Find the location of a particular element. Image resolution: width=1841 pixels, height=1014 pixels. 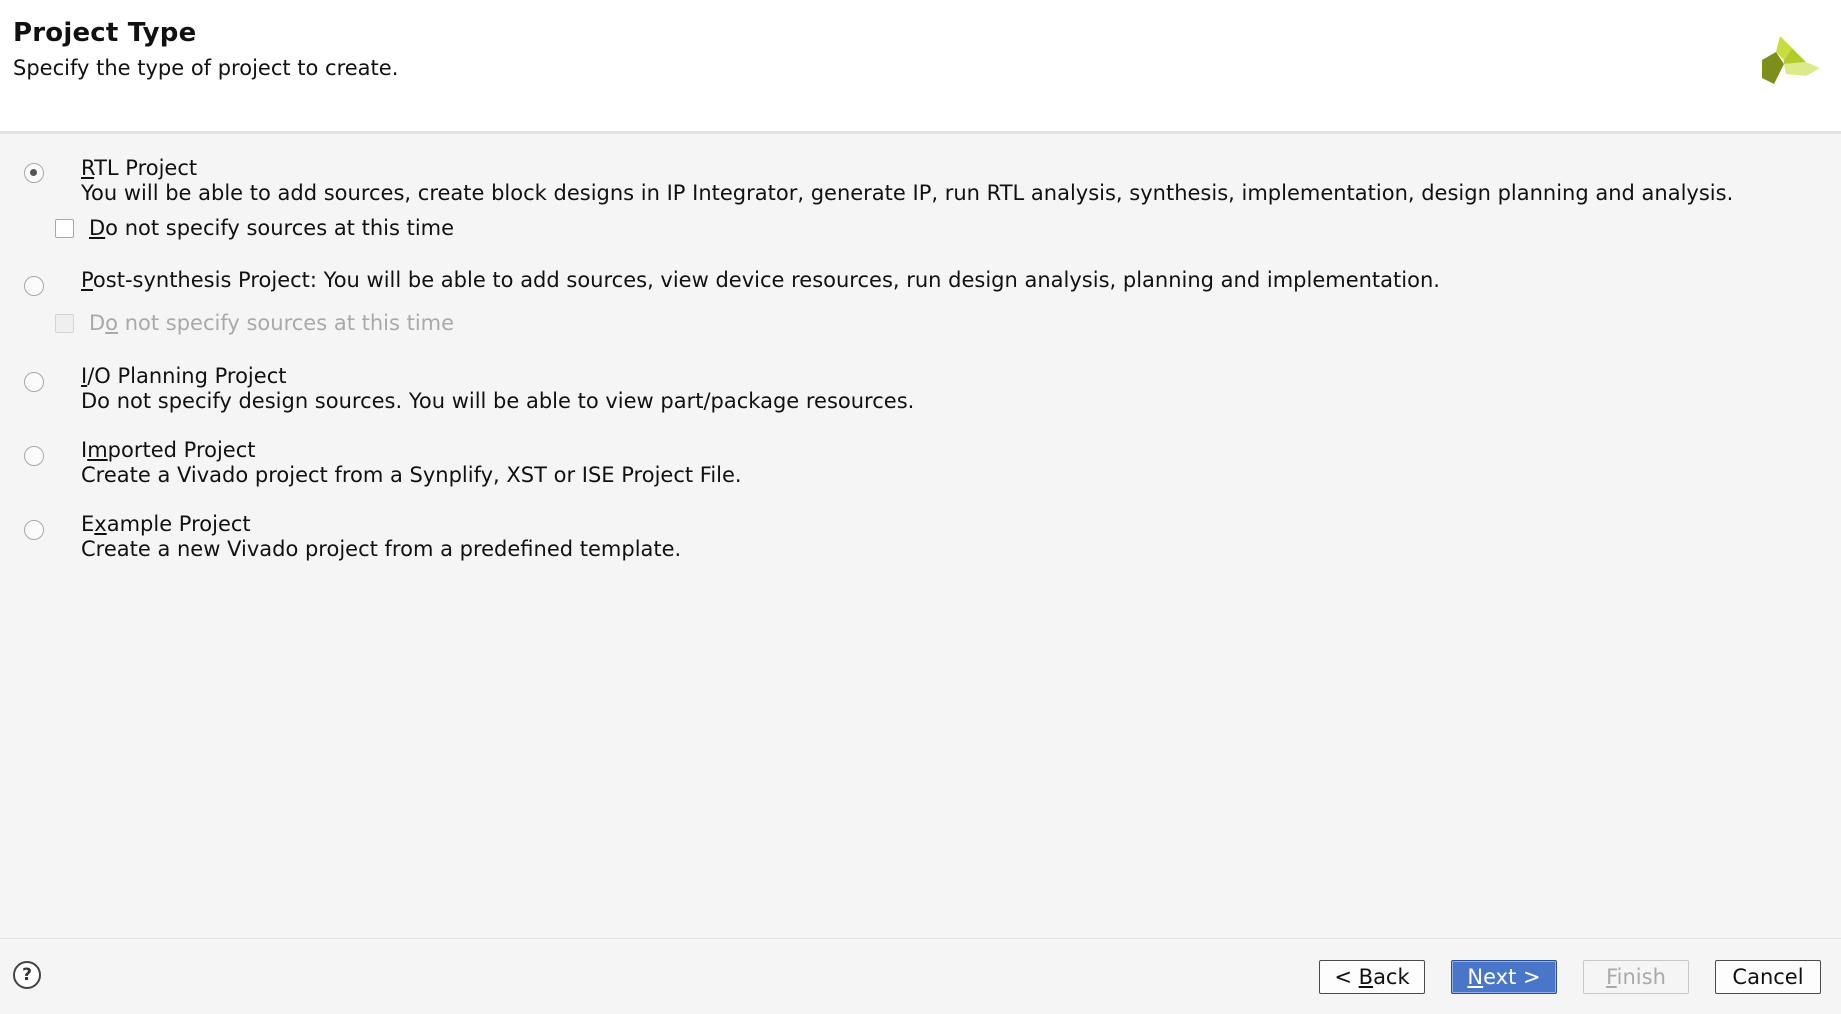

vivado-logo-icon is located at coordinates (1791, 60).